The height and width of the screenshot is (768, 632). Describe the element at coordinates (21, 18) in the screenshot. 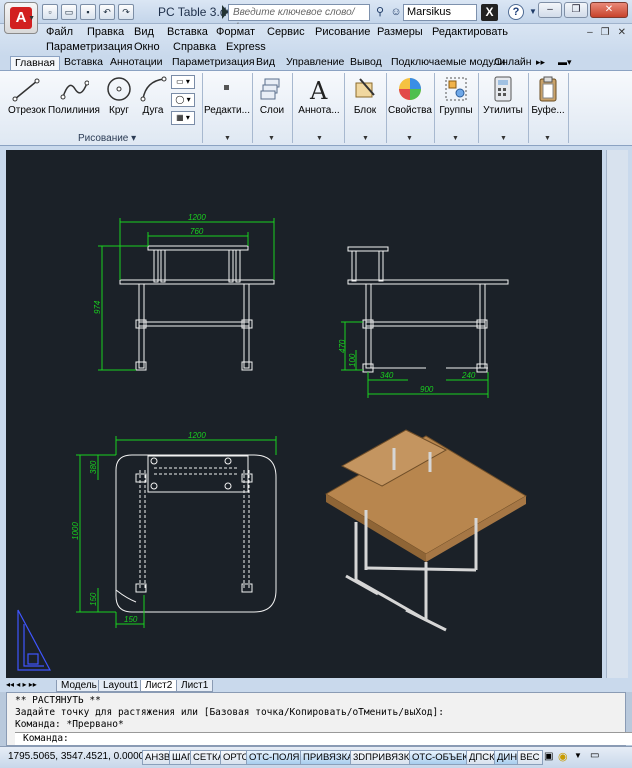

I see `application-menu-button: A ▼` at that location.